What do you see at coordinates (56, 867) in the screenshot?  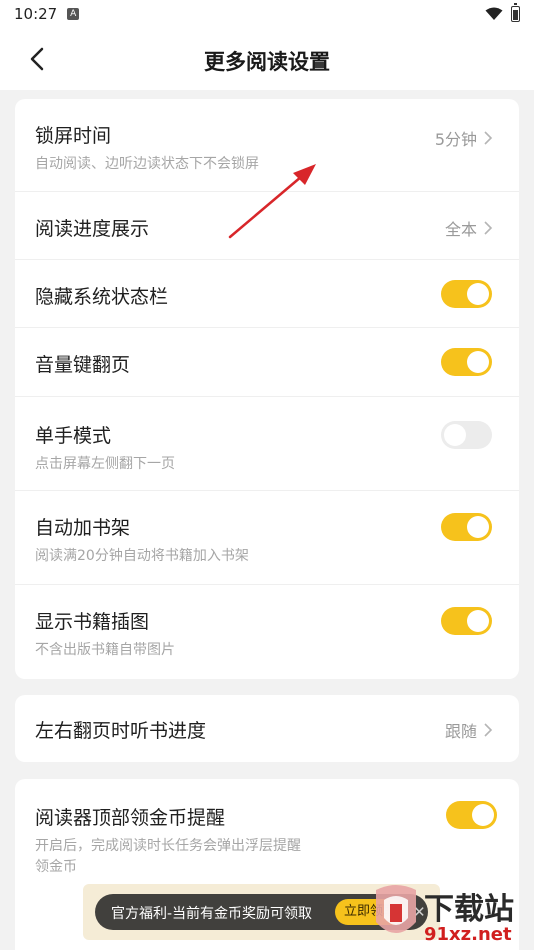 I see `setting-description-line2: 领金币` at bounding box center [56, 867].